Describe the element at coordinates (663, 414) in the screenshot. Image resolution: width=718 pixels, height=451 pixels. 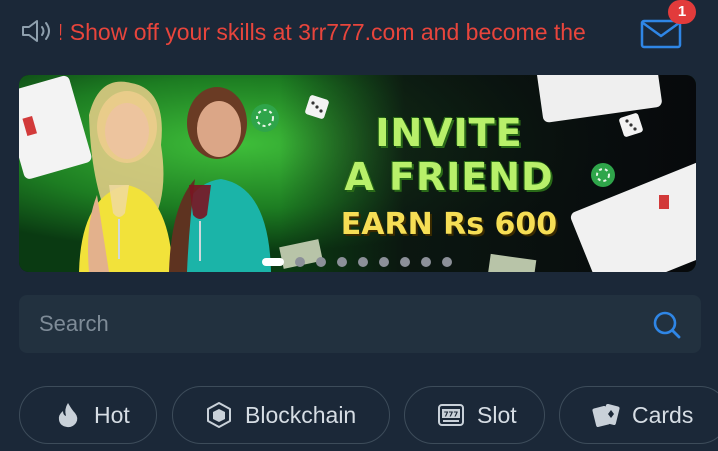
I see `tab-cards-label: Cards` at that location.